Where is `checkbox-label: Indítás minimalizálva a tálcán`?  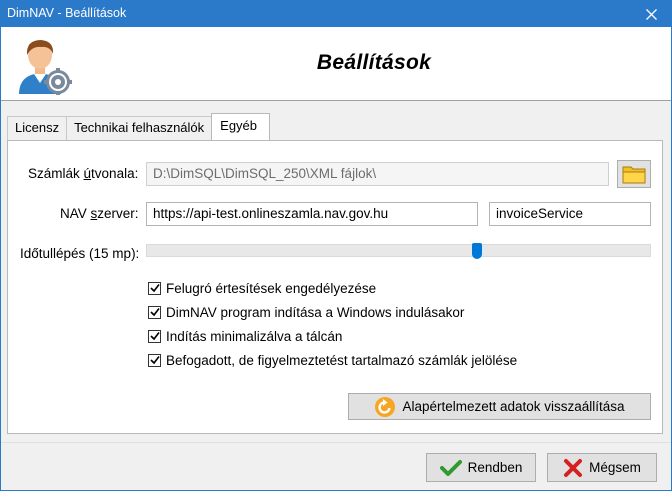 checkbox-label: Indítás minimalizálva a tálcán is located at coordinates (254, 336).